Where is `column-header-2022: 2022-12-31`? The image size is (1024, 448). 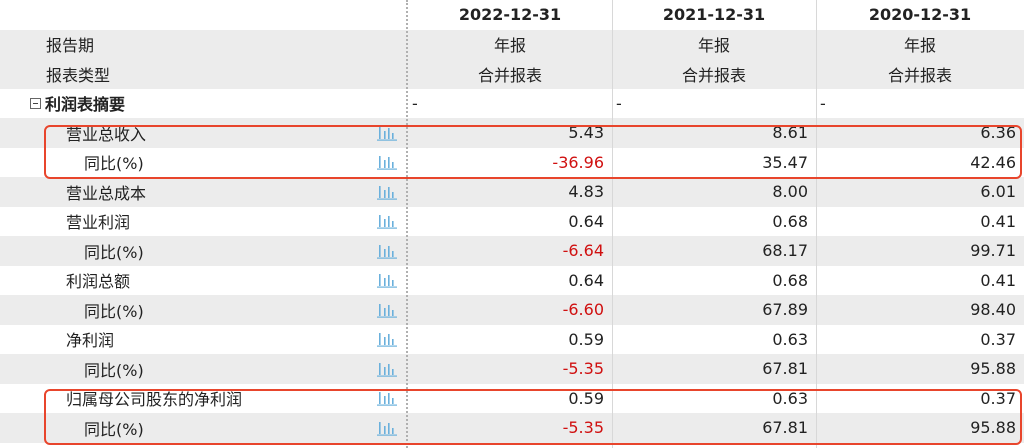
column-header-2022: 2022-12-31 is located at coordinates (510, 15).